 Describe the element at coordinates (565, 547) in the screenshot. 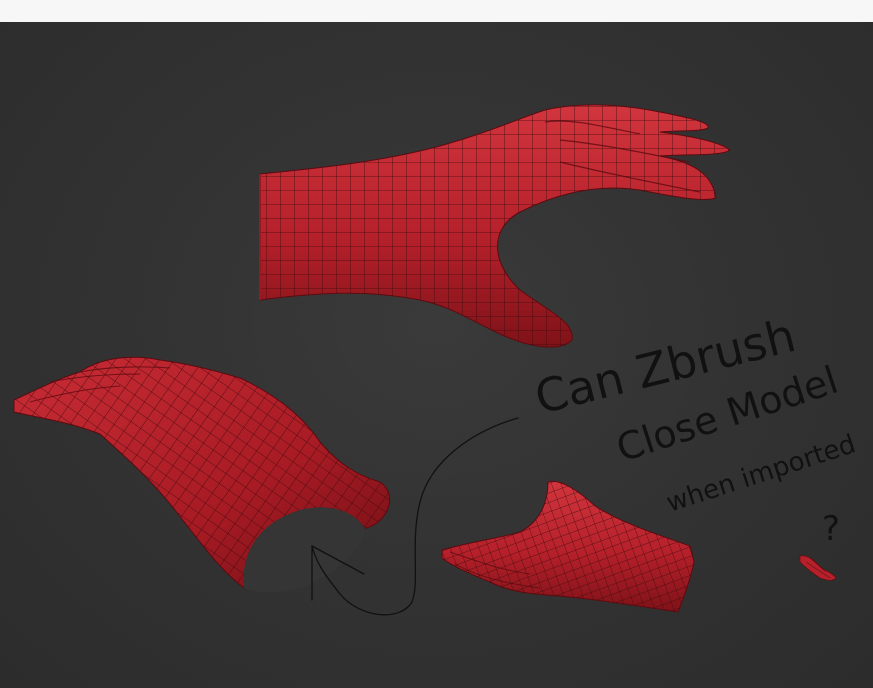

I see `hand-mesh-small` at that location.